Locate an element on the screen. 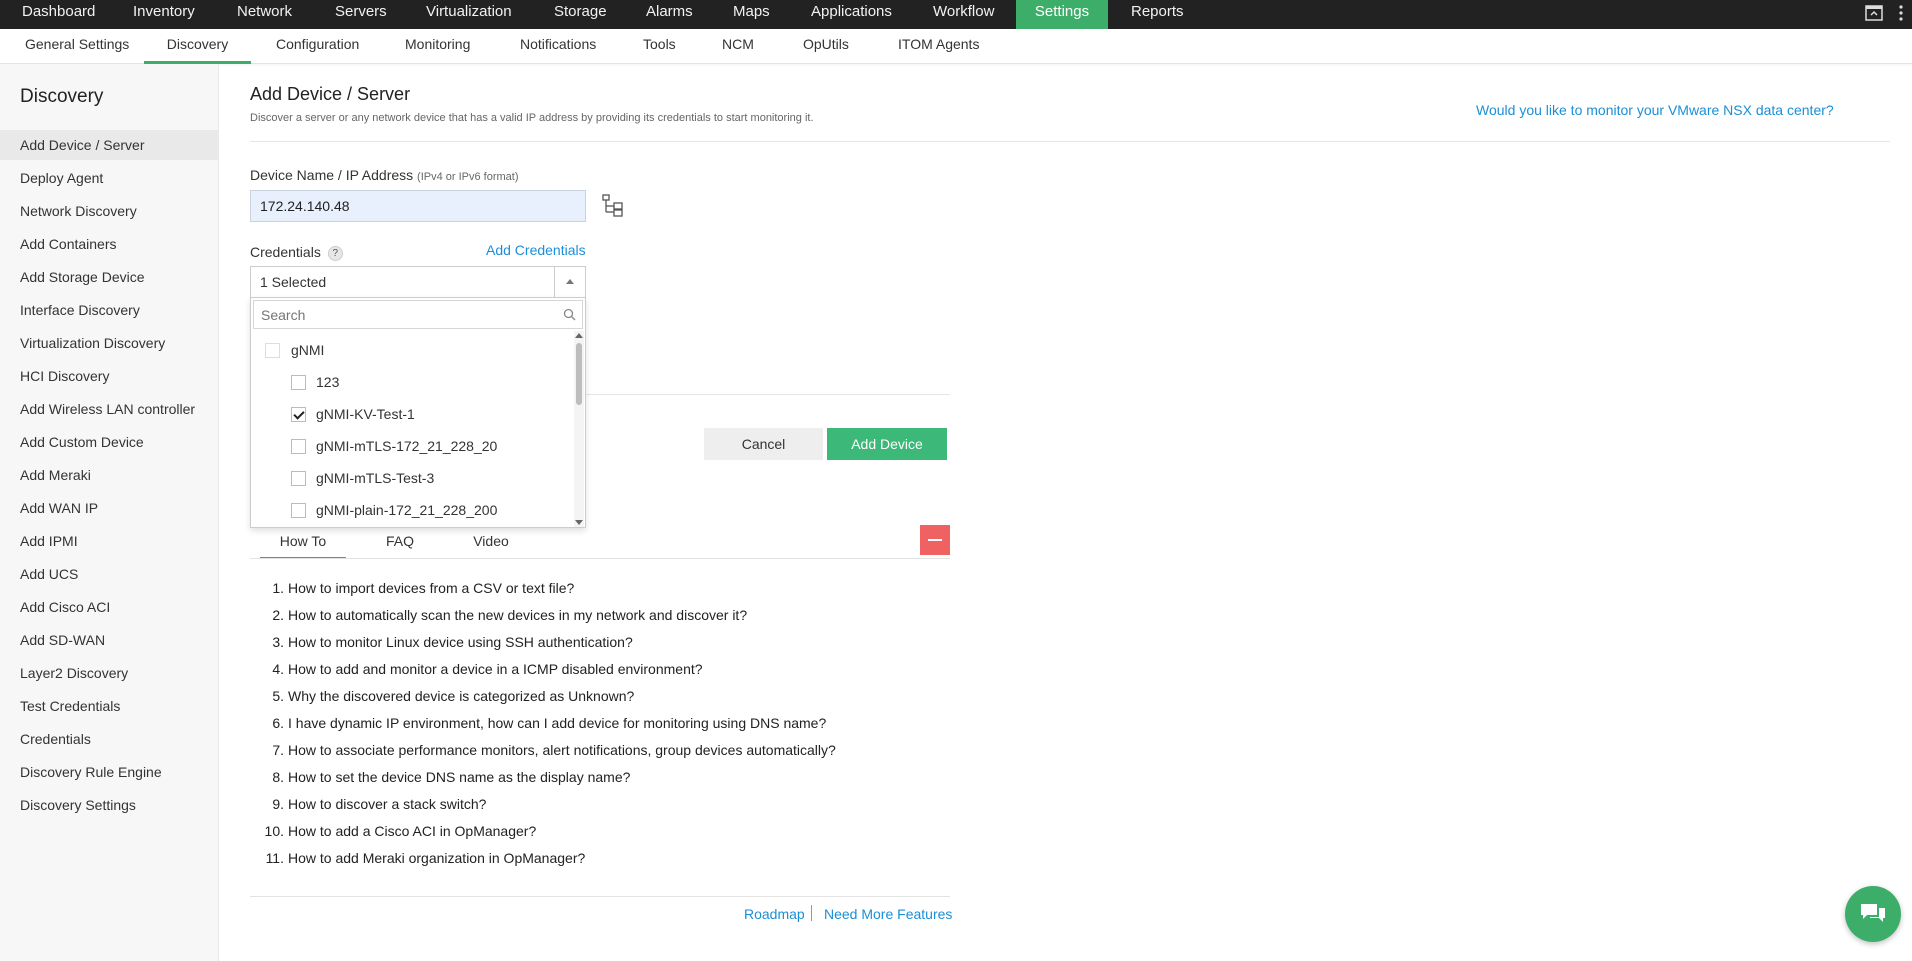 This screenshot has height=961, width=1912. more-vertical-icon is located at coordinates (1901, 13).